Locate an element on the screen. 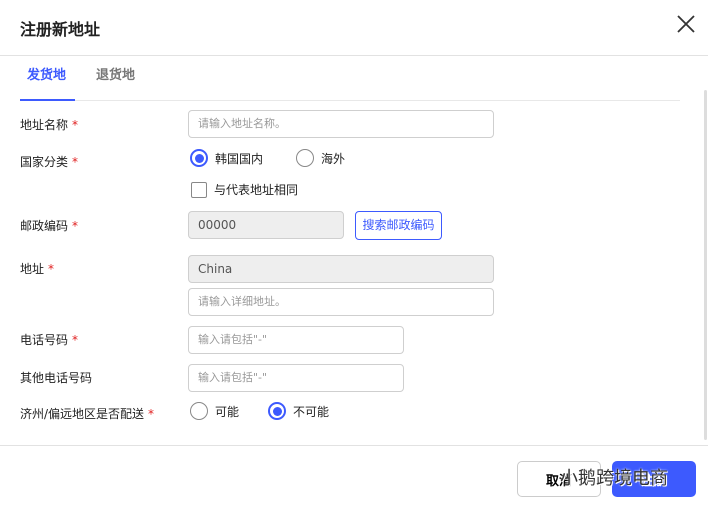 Image resolution: width=708 pixels, height=507 pixels. dialog-title: 注册新地址 is located at coordinates (60, 29).